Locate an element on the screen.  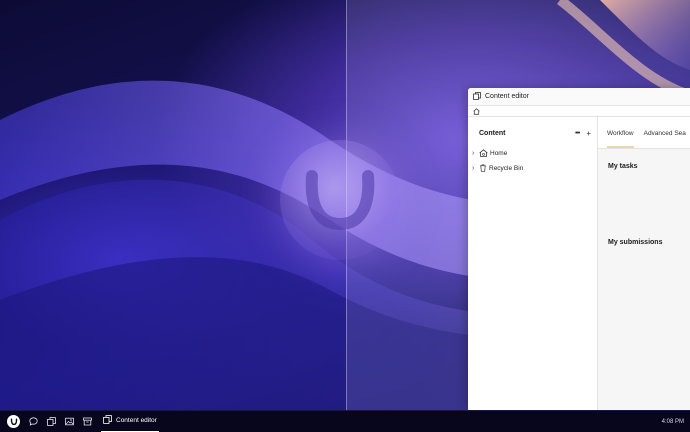
tab-advanced-search: Advanced Sea is located at coordinates (665, 139).